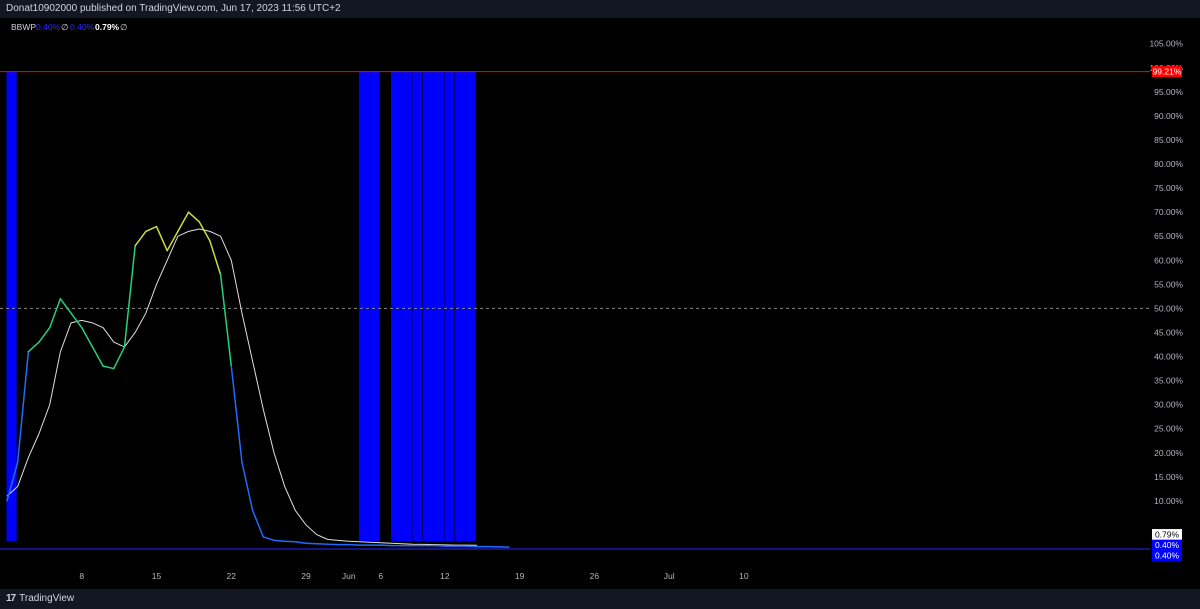 Image resolution: width=1200 pixels, height=609 pixels. What do you see at coordinates (232, 576) in the screenshot?
I see `x-tick-label: 22` at bounding box center [232, 576].